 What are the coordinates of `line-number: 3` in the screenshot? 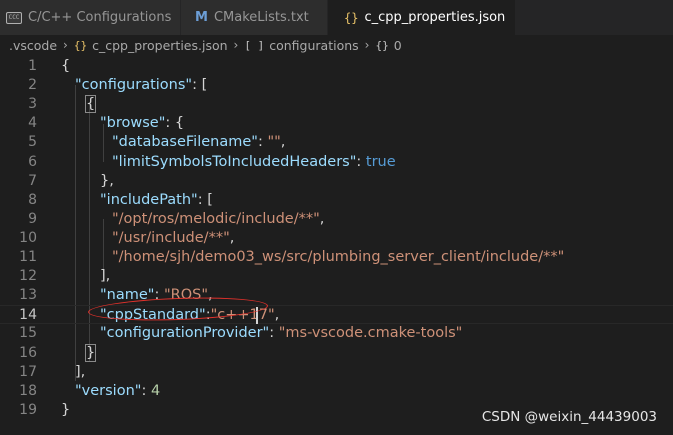 It's located at (32, 104).